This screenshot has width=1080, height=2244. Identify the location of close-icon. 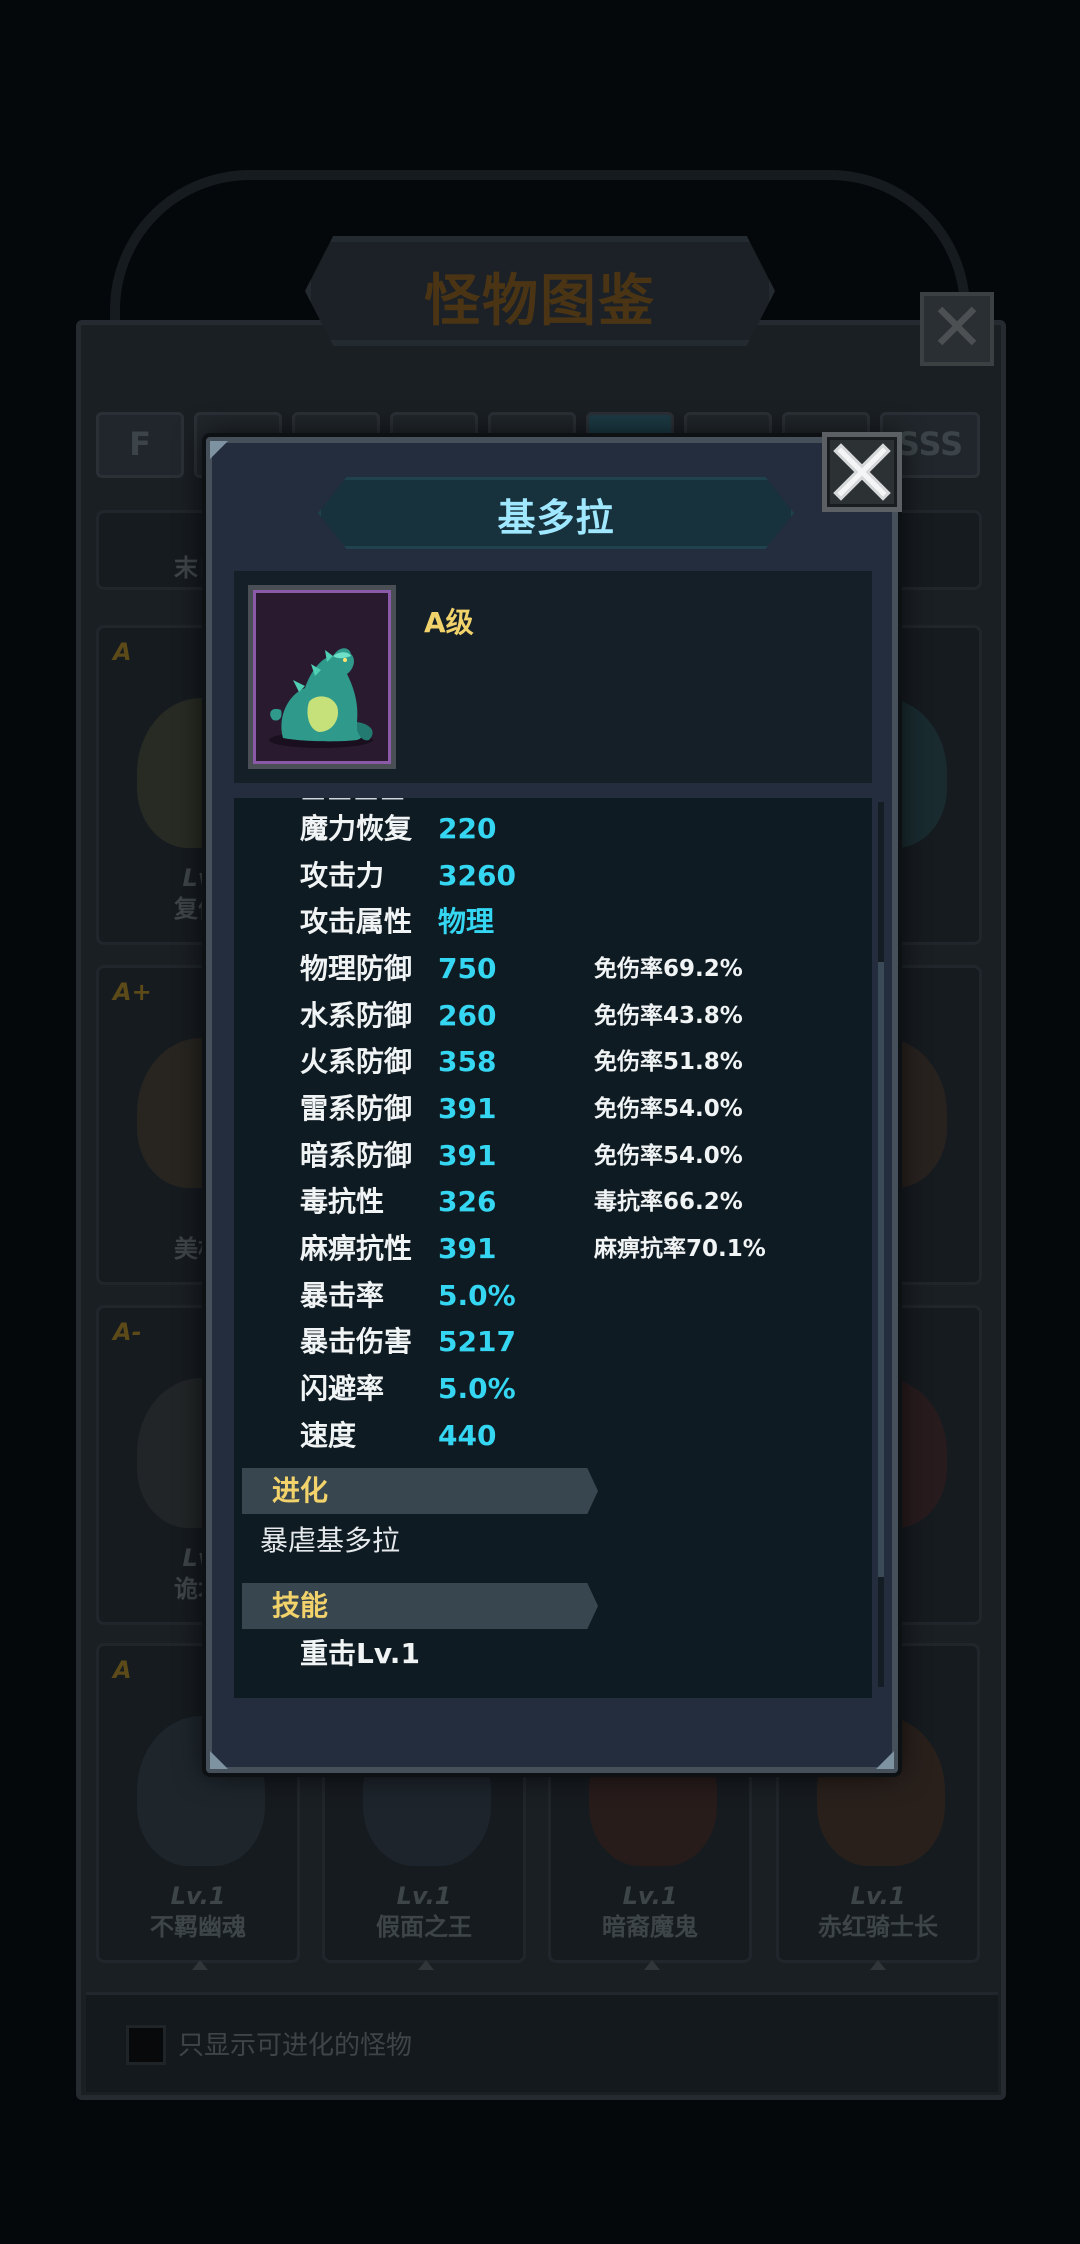
(862, 472).